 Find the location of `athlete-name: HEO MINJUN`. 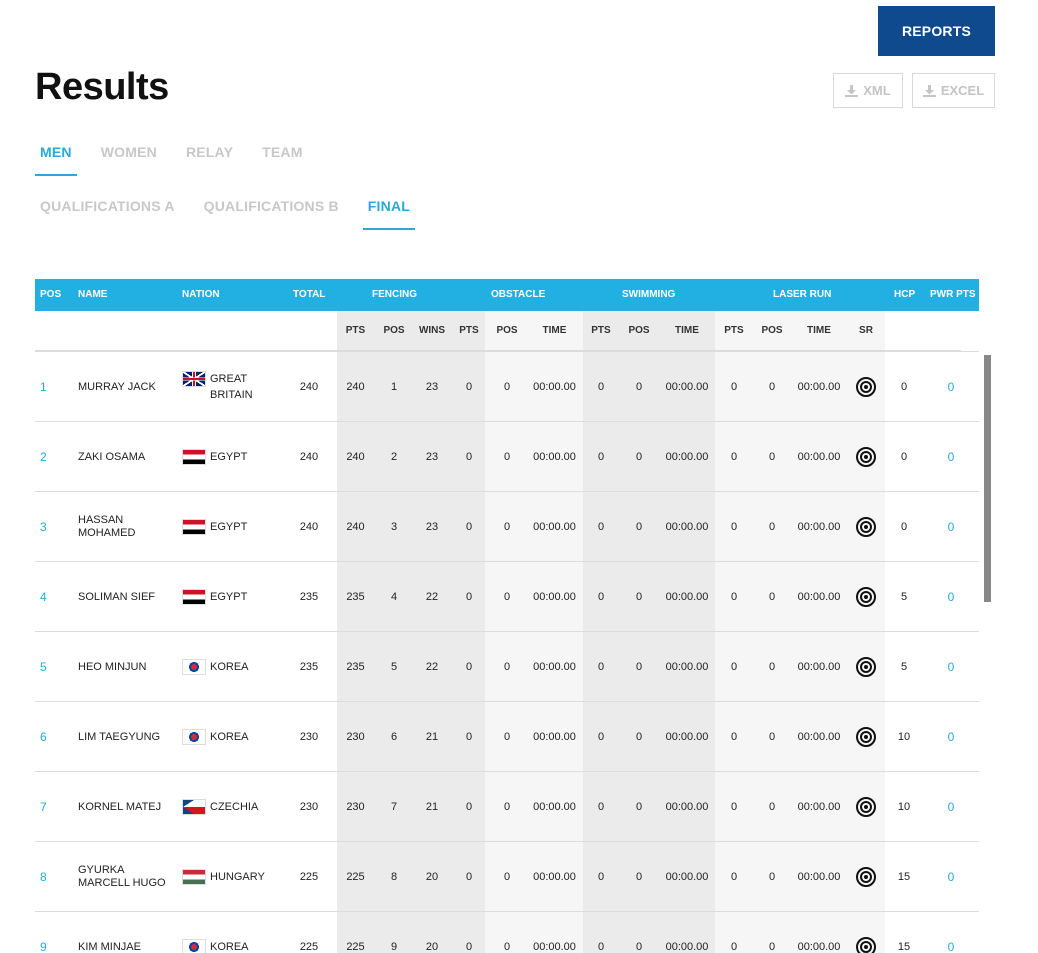

athlete-name: HEO MINJUN is located at coordinates (112, 667).